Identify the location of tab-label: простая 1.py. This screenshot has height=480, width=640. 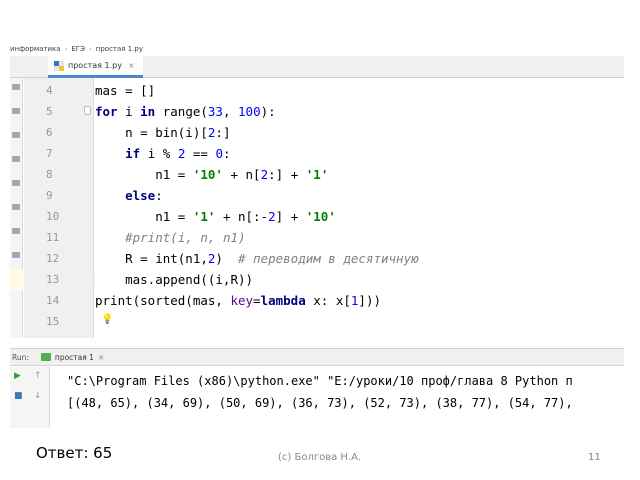
(95, 65).